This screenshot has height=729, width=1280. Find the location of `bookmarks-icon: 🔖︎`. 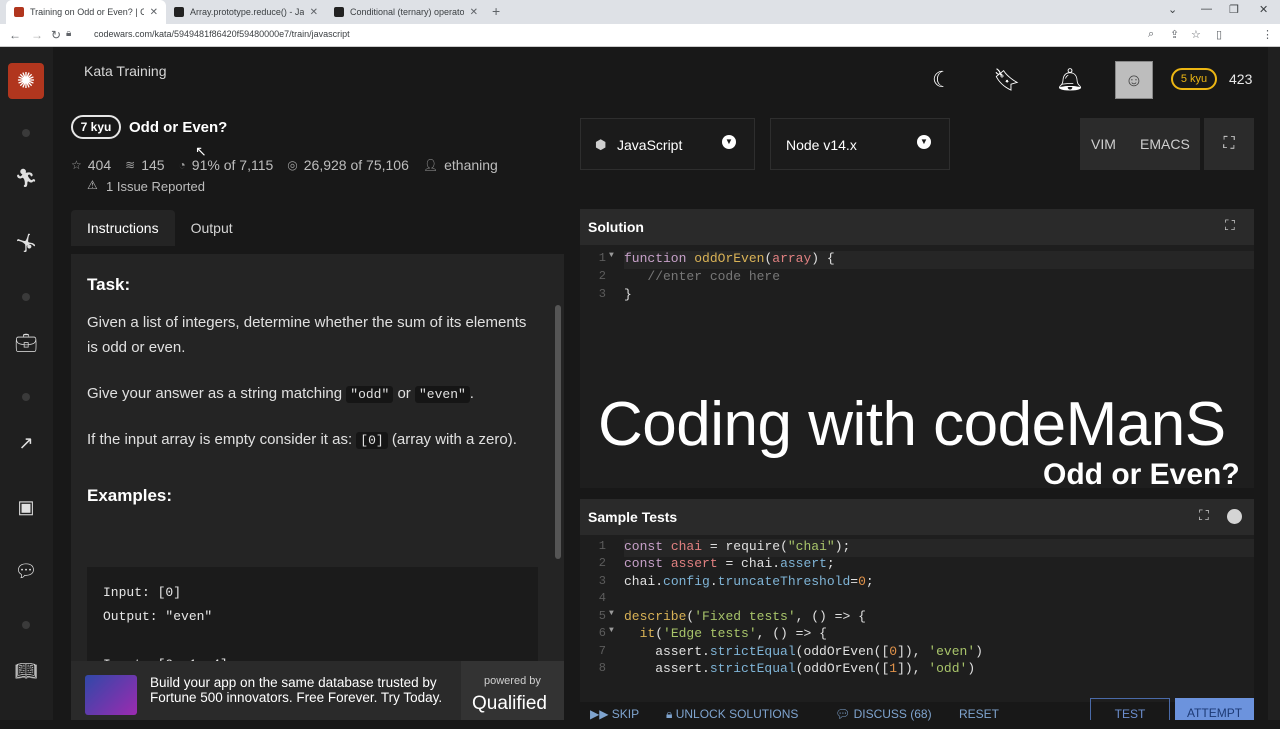

bookmarks-icon: 🔖︎ is located at coordinates (1007, 80).